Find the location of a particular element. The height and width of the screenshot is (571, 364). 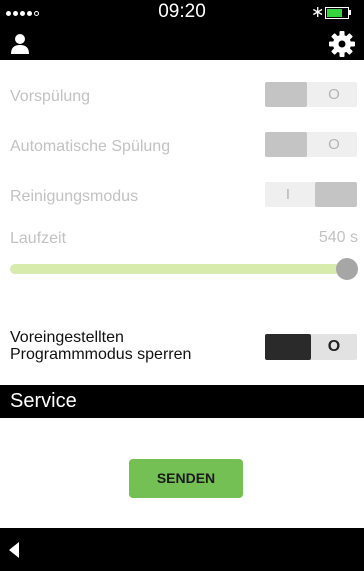

app-bar is located at coordinates (182, 44).